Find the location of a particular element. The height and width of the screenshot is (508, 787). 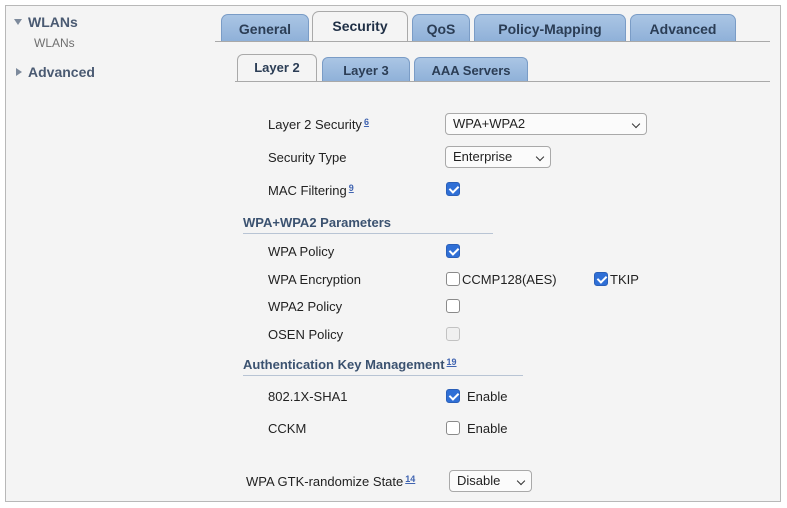

nav-wlans: WLANs is located at coordinates (46, 22).